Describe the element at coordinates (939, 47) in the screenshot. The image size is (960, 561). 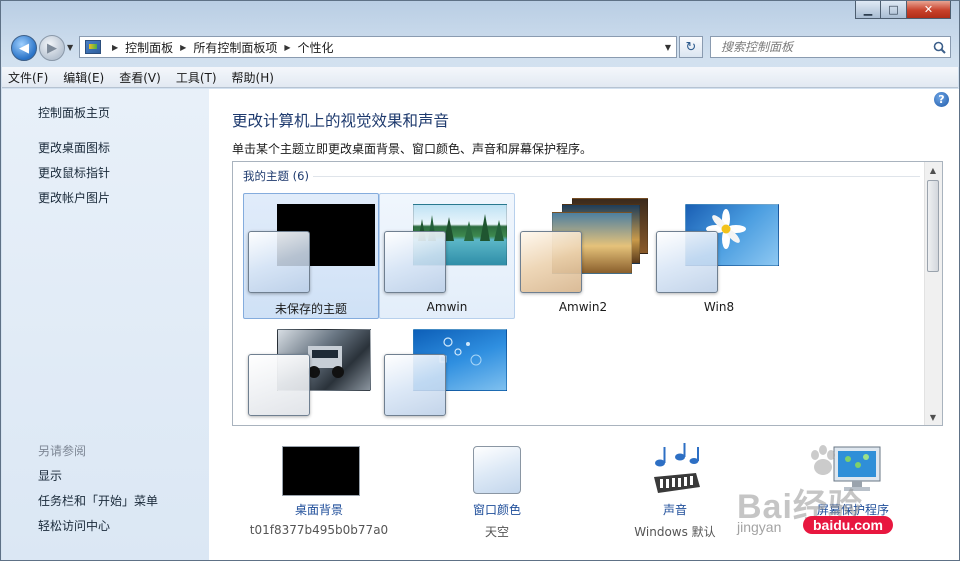
I see `search-icon` at that location.